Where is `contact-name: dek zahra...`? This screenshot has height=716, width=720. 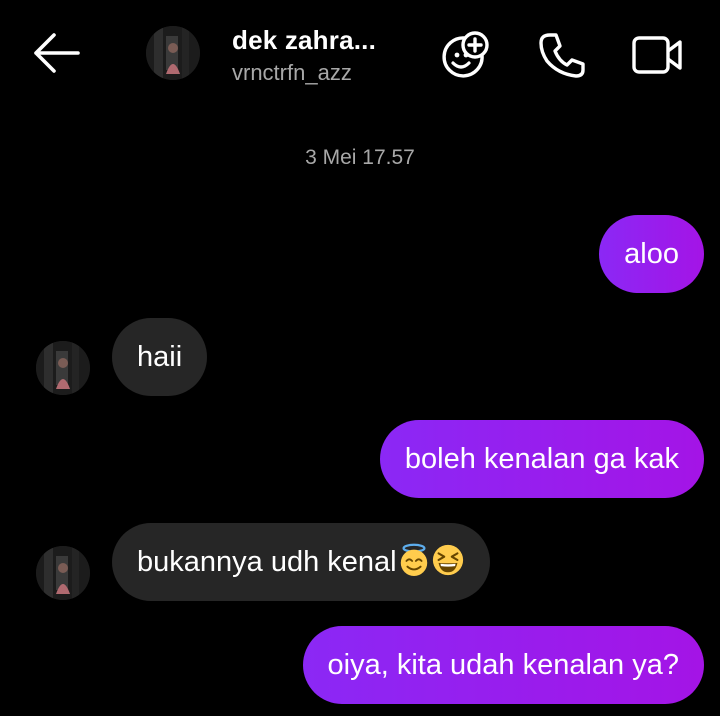
contact-name: dek zahra... is located at coordinates (304, 40).